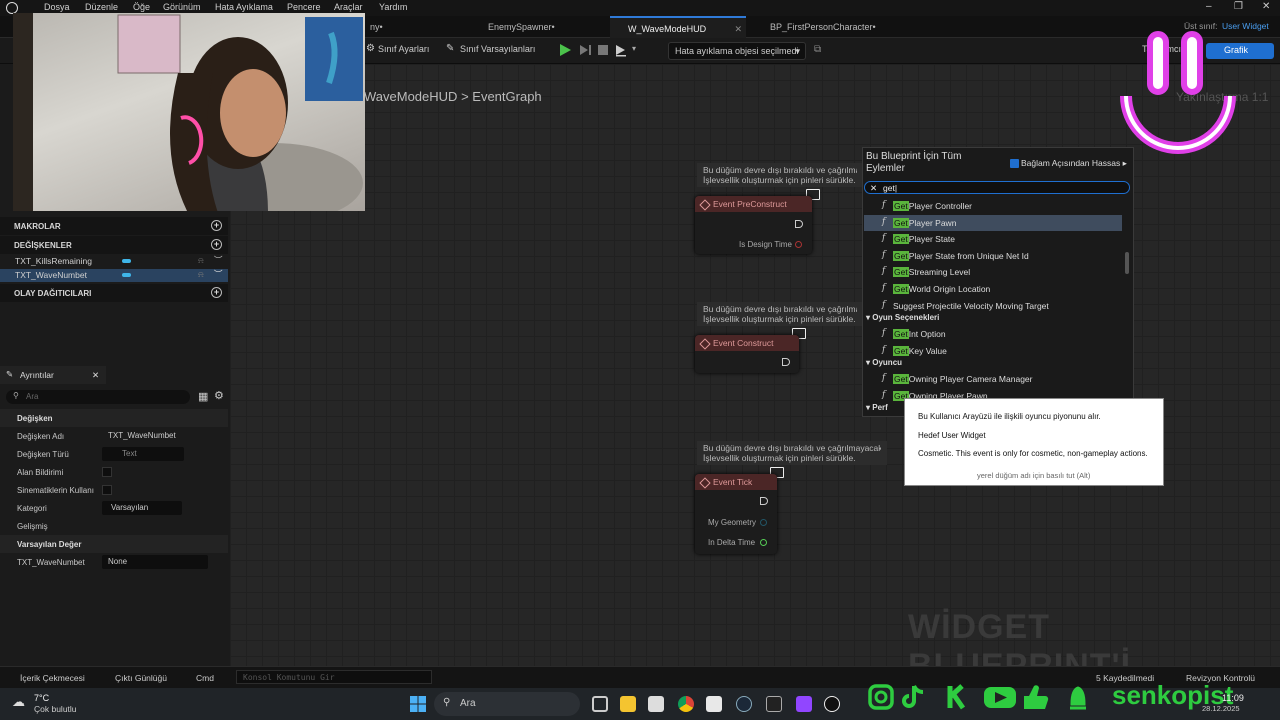  I want to click on action-item: f GetPlayer Controller, so click(993, 206).